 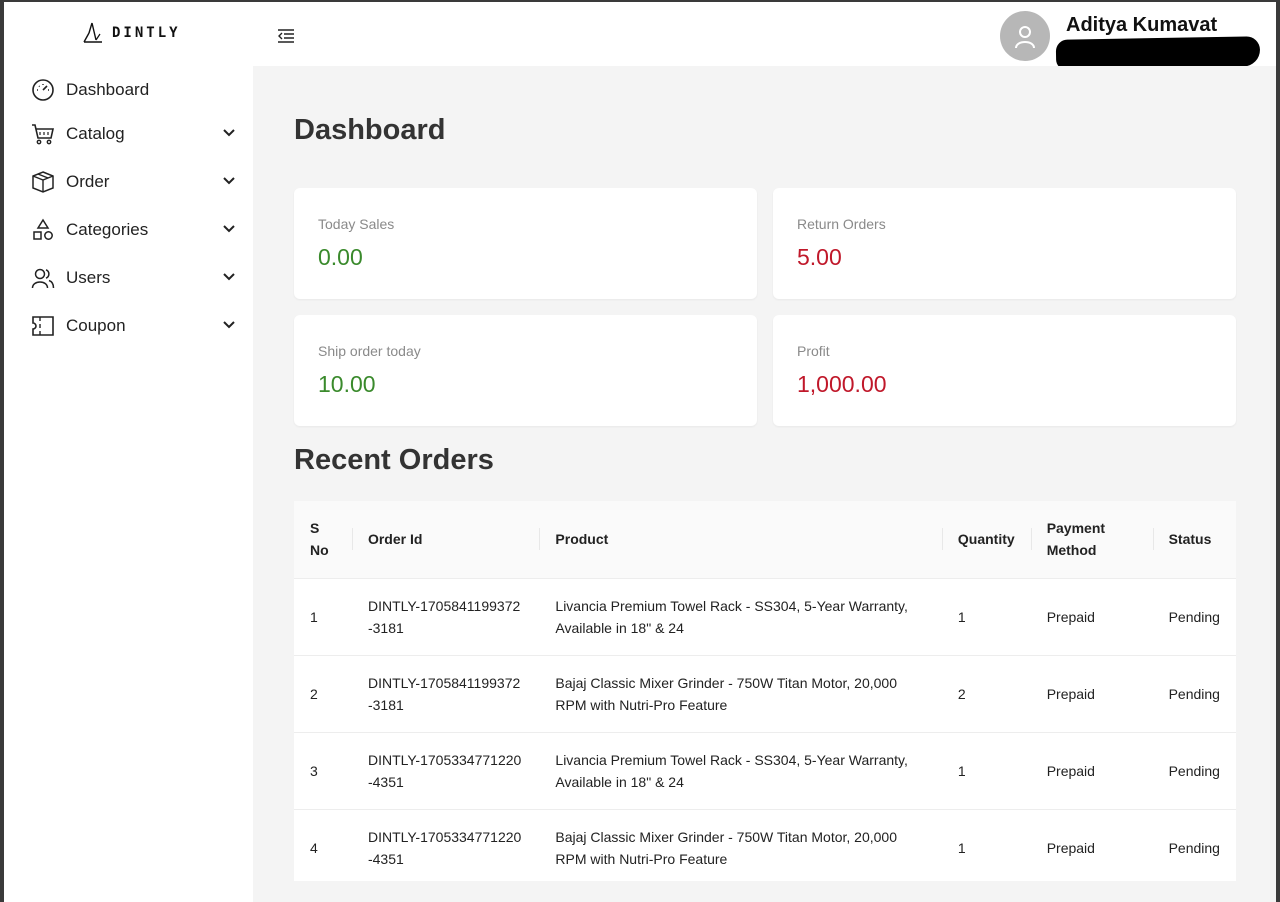 What do you see at coordinates (88, 181) in the screenshot?
I see `sidebar-item-label: Order` at bounding box center [88, 181].